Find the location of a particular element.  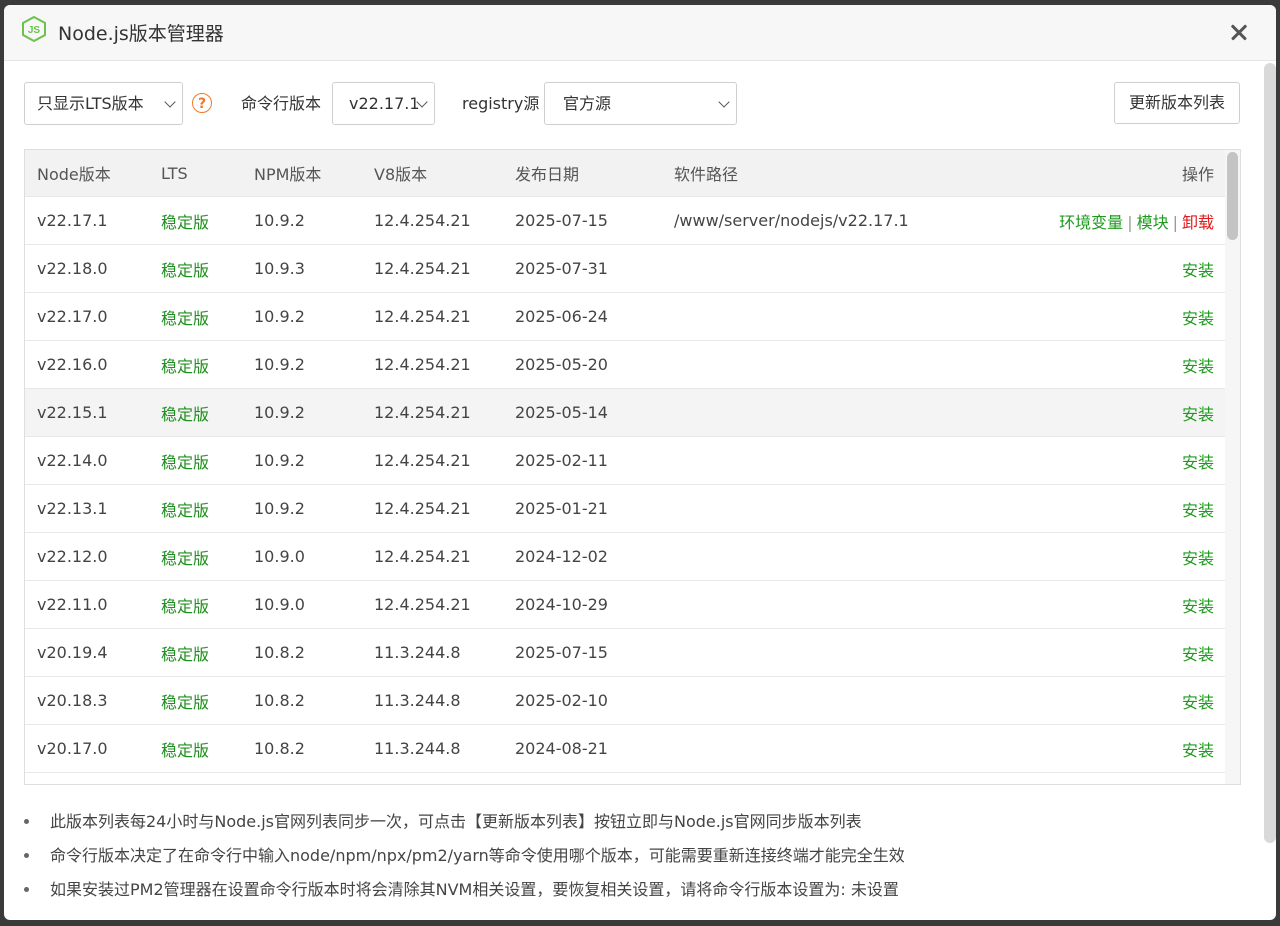

header-lts: LTS is located at coordinates (207, 173).